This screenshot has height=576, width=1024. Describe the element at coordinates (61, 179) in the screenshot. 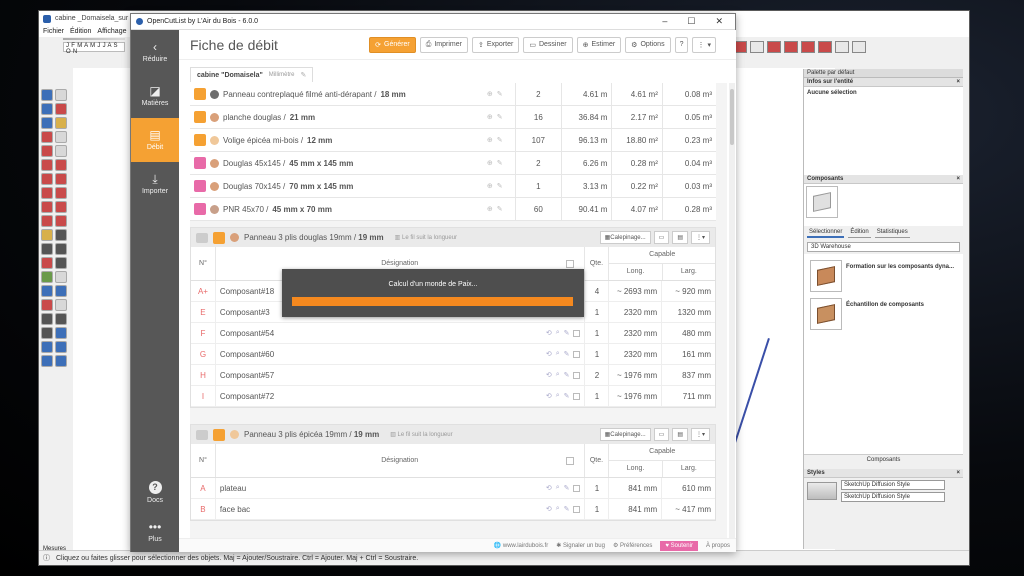

I see `arc2-tool-icon` at that location.